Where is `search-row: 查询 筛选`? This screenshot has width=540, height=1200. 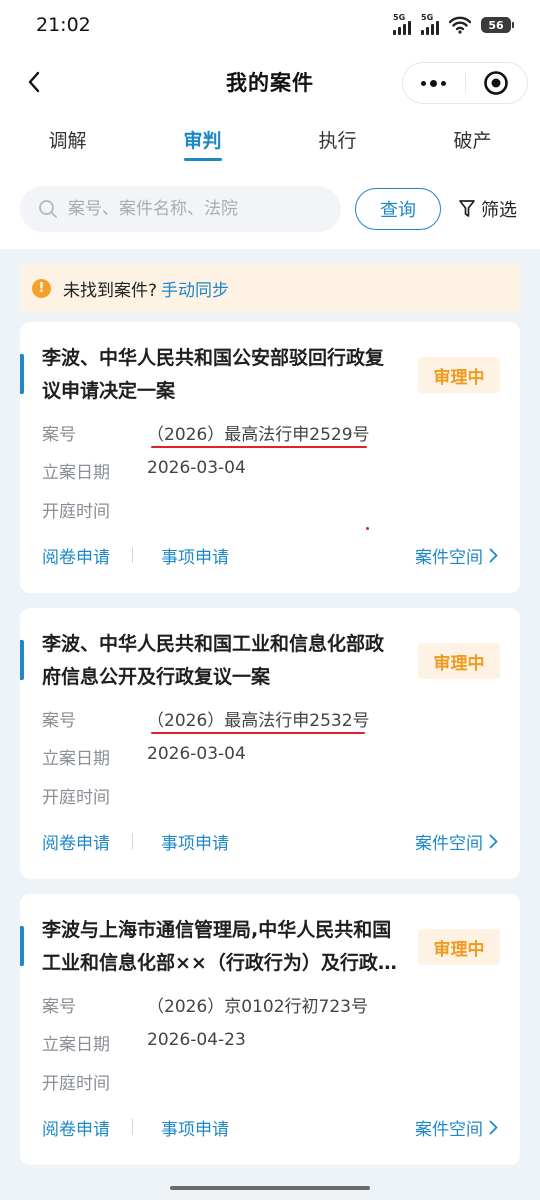 search-row: 查询 筛选 is located at coordinates (270, 209).